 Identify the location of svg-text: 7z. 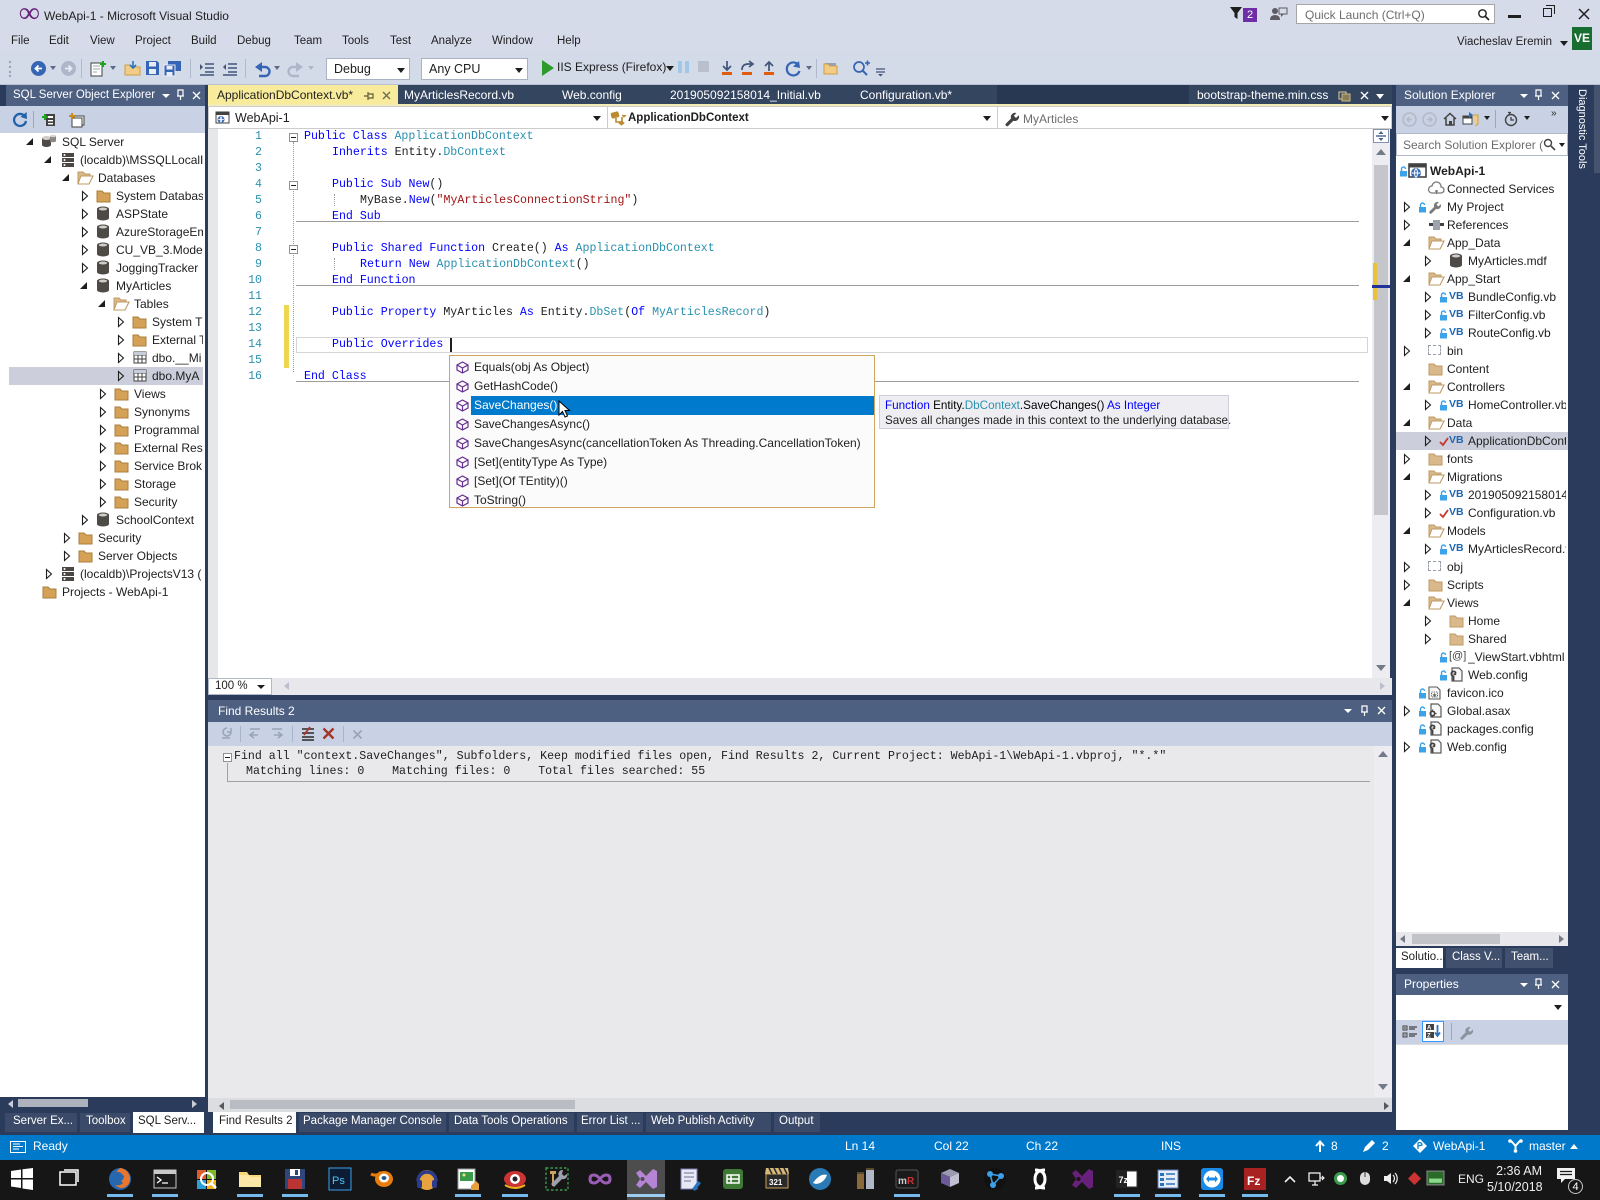
(1124, 1180).